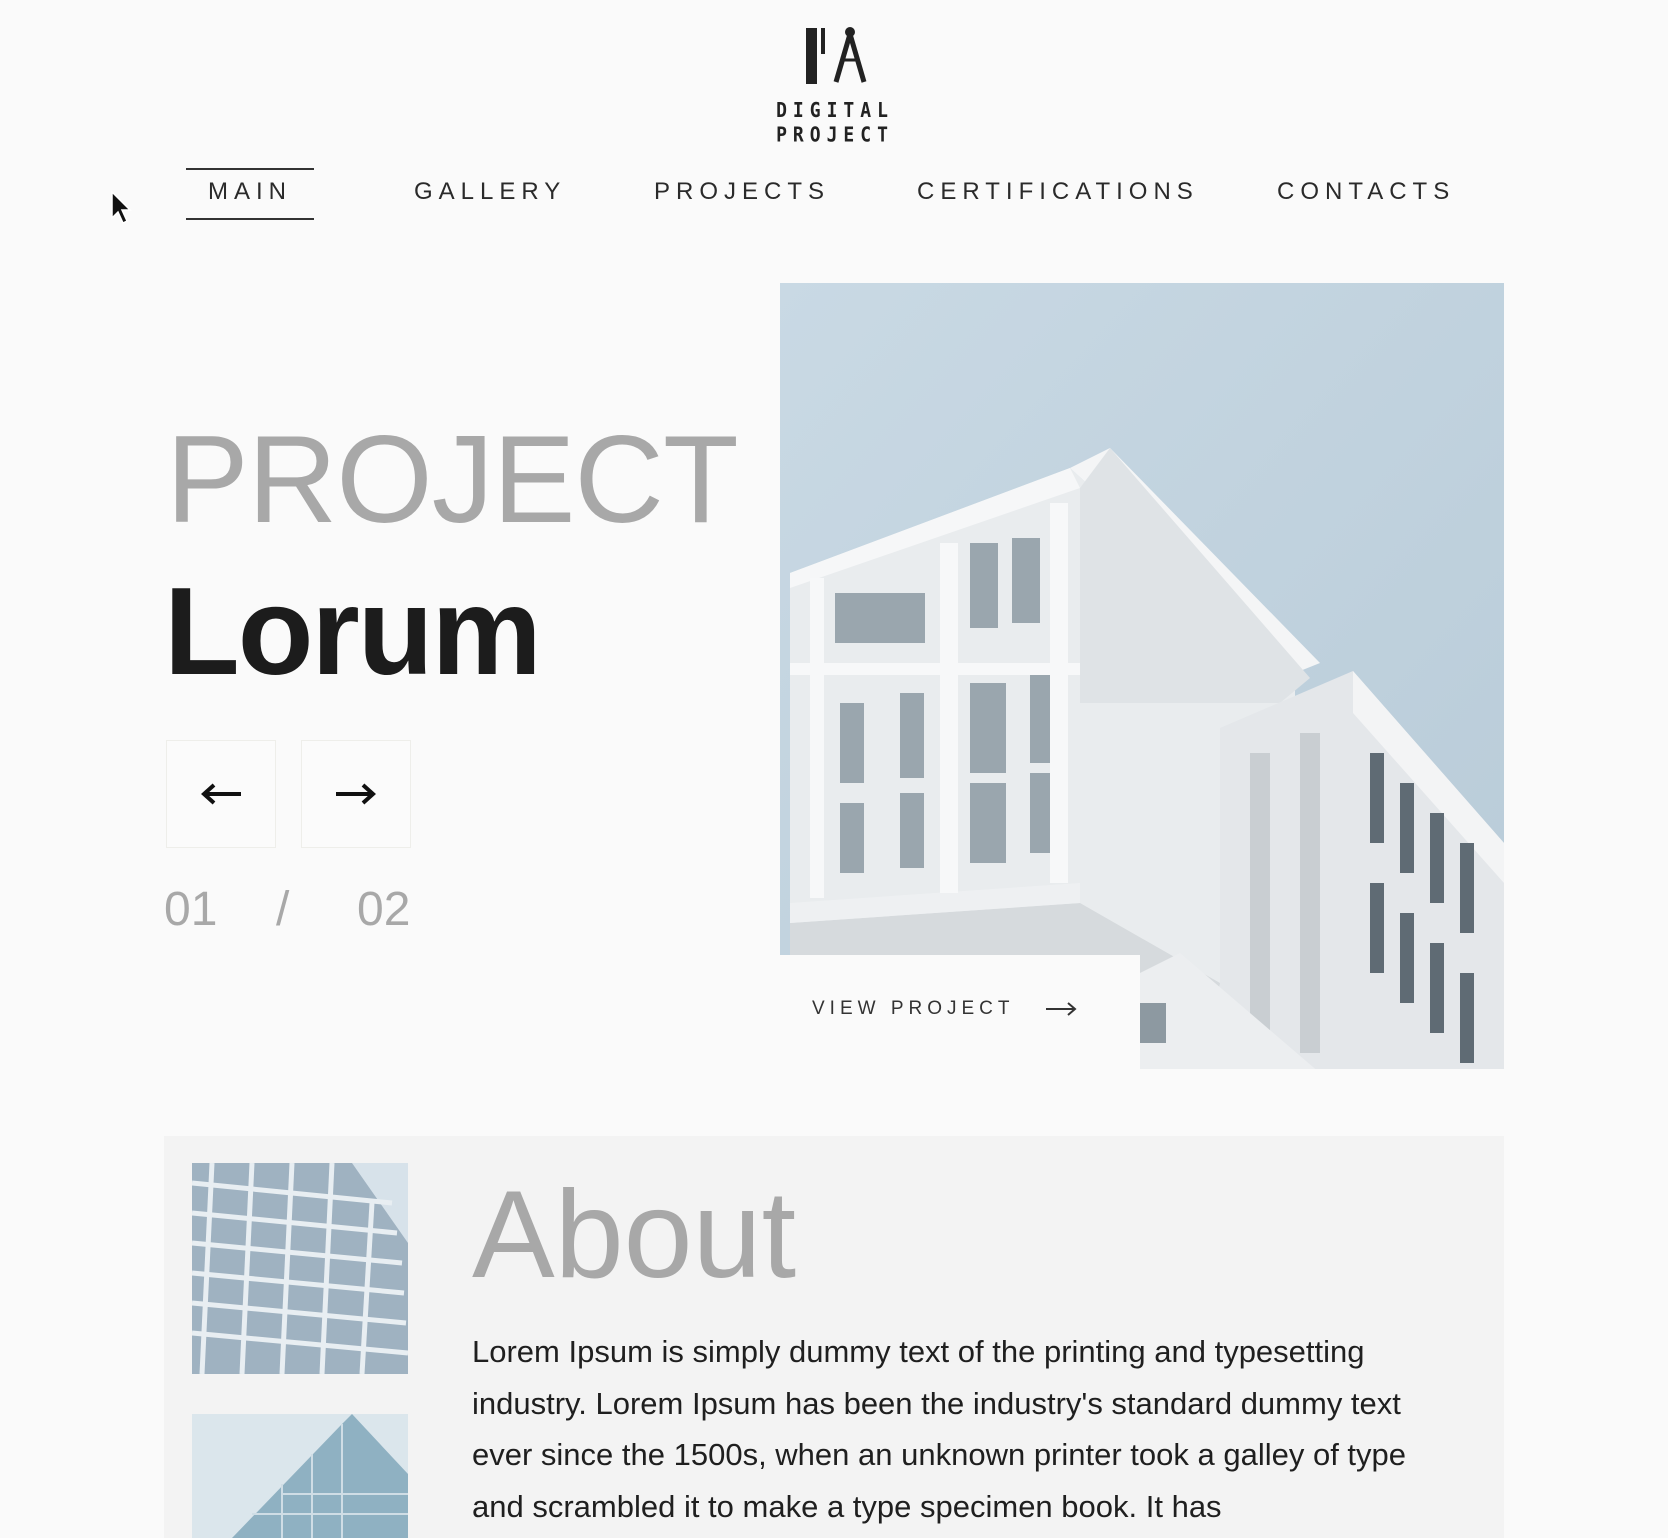  I want to click on next-slide-button, so click(356, 794).